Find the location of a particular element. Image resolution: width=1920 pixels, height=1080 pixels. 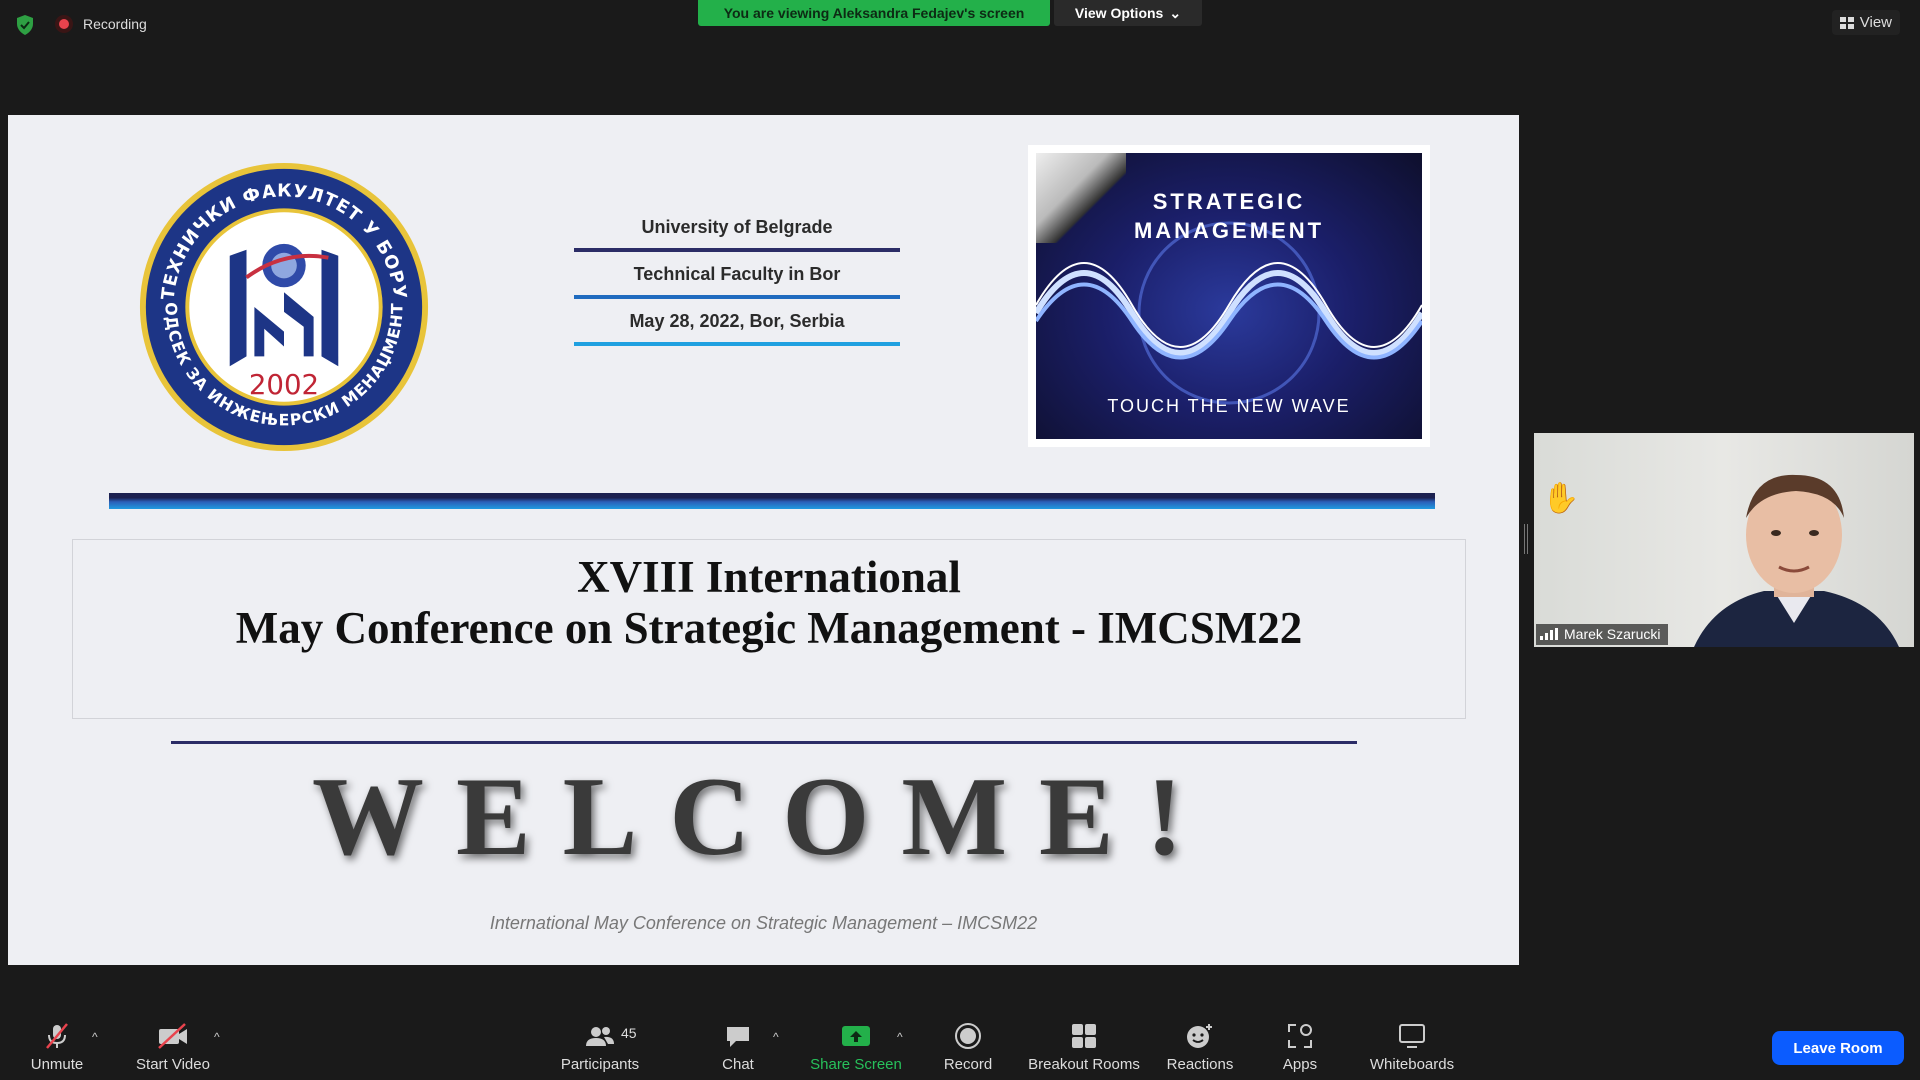

participant-name: Marek Szarucki is located at coordinates (1612, 634).